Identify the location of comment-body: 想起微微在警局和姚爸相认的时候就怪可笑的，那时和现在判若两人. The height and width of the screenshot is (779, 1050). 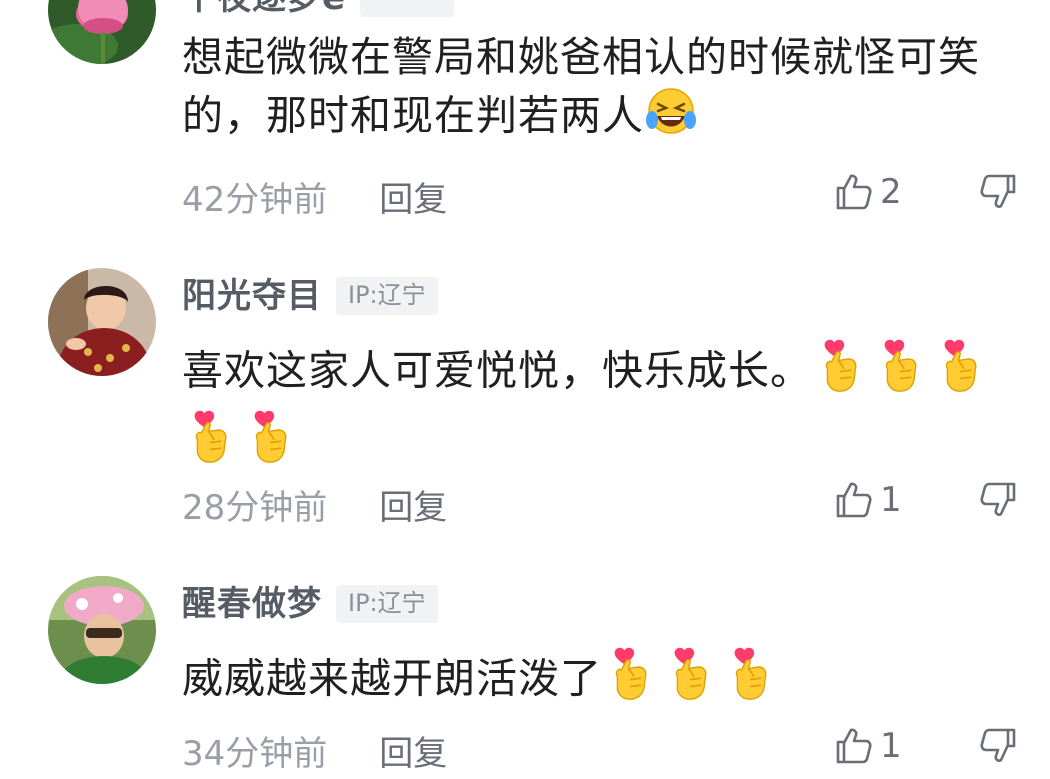
(581, 86).